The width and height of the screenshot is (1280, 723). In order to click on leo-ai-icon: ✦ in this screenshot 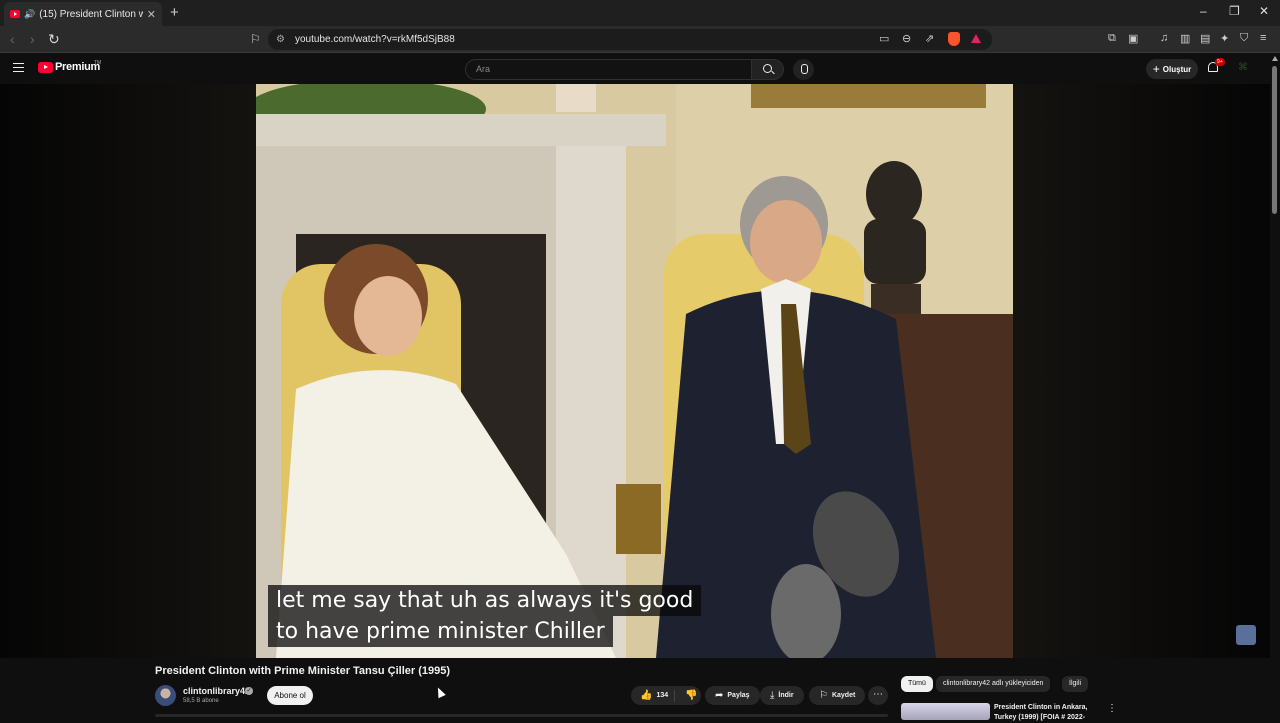, I will do `click(1224, 38)`.